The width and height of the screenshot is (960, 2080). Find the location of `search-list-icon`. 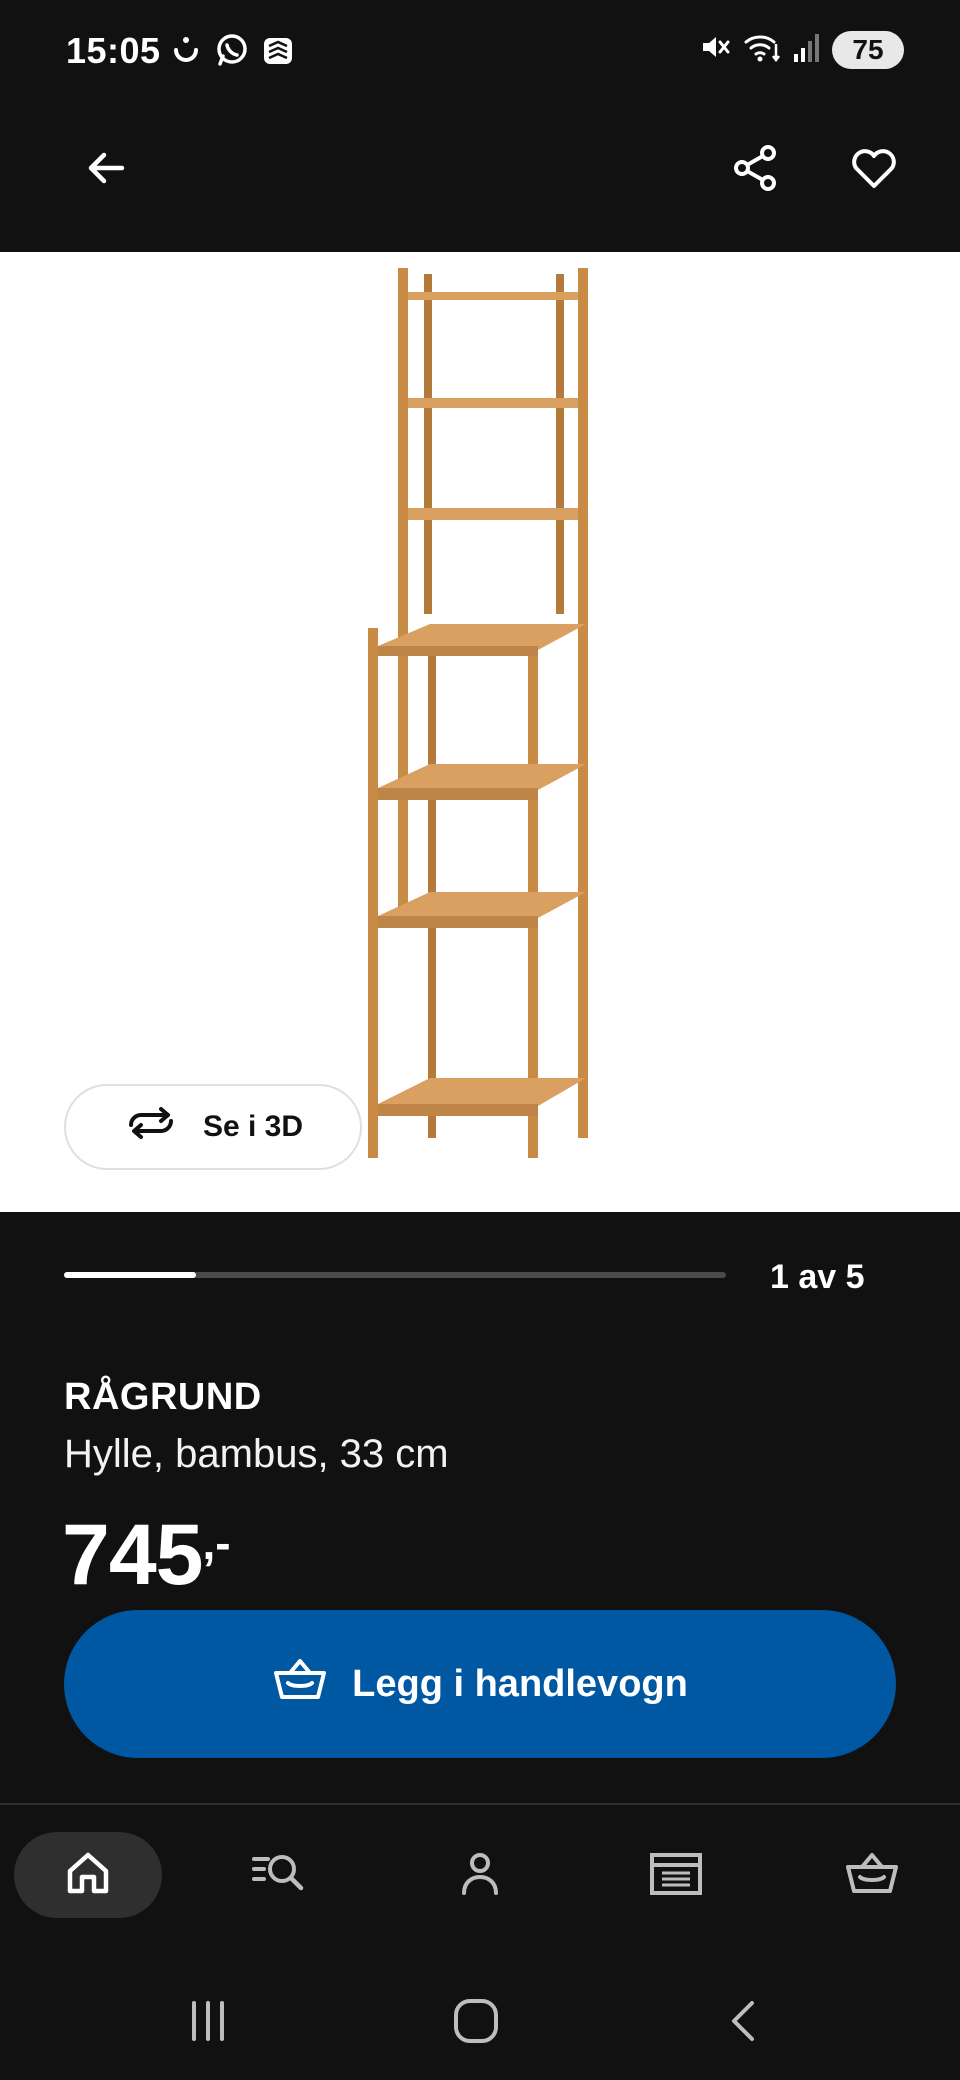

search-list-icon is located at coordinates (282, 1875).